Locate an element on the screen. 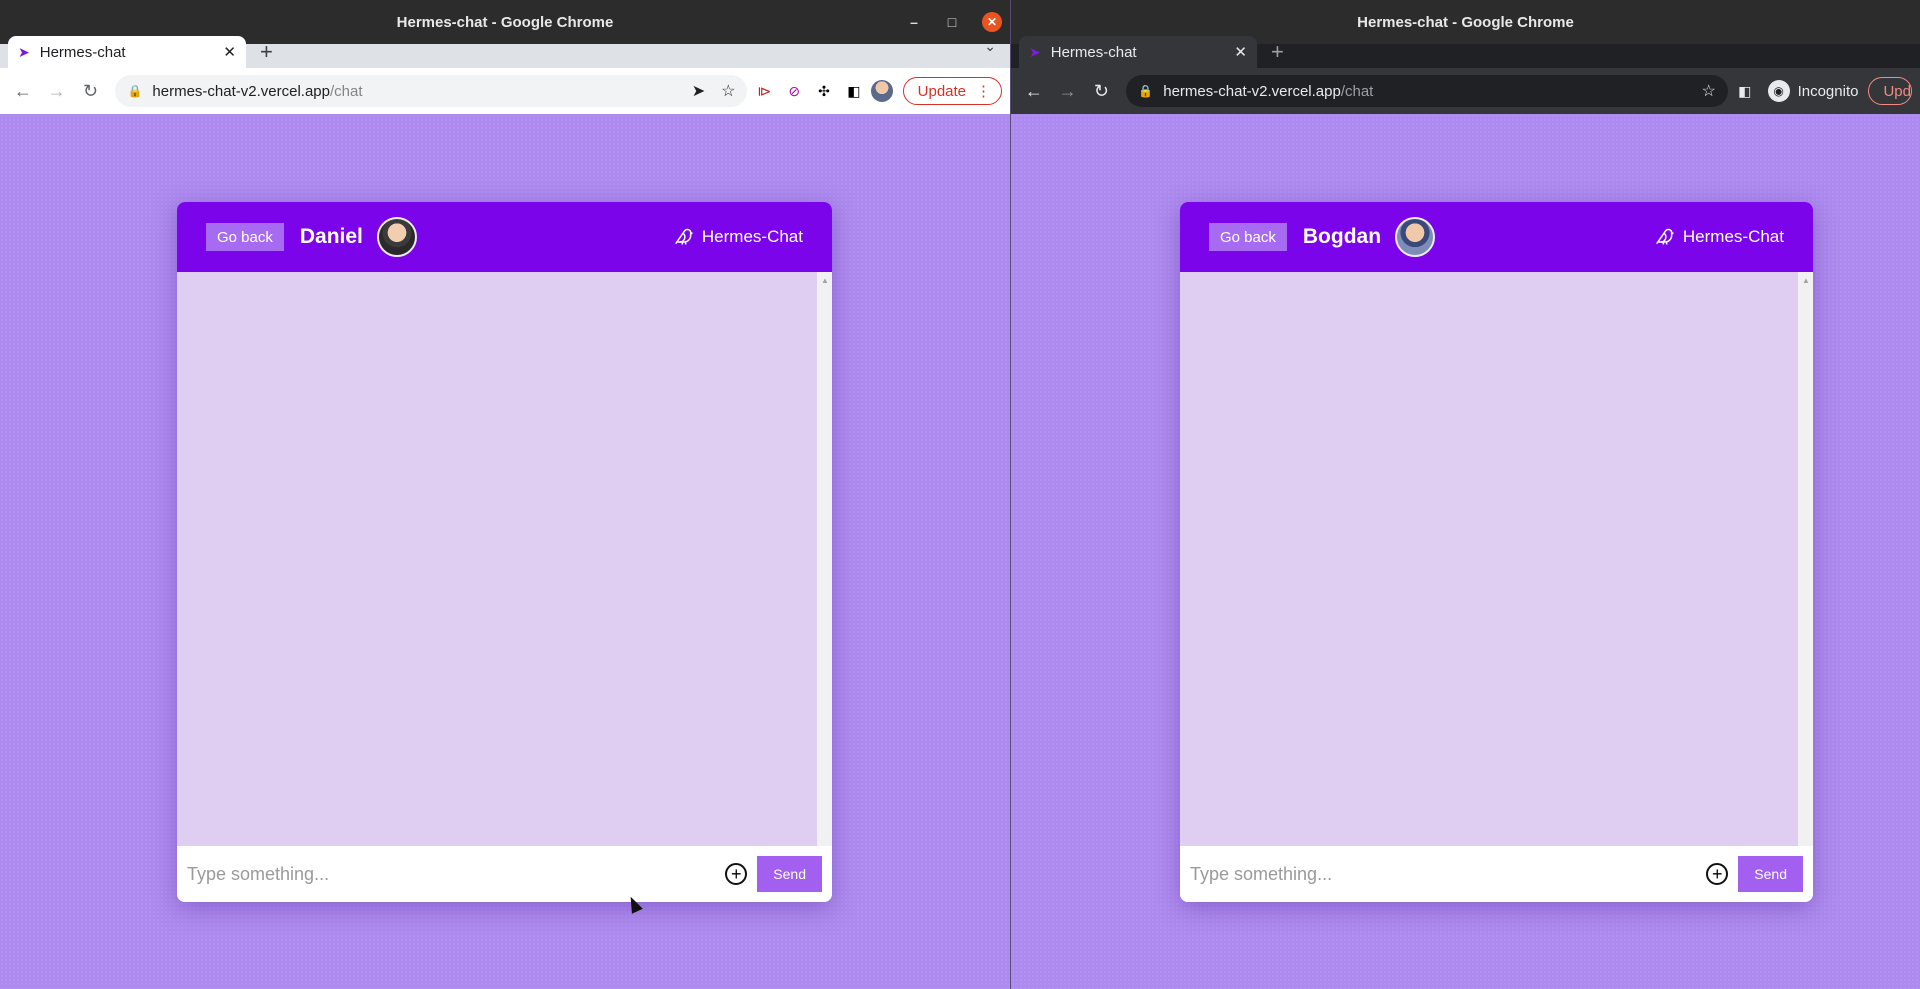 Image resolution: width=1920 pixels, height=989 pixels. address-bar: 🔒 hermes-chat-v2.vercel.app/chat ➤ ☆ is located at coordinates (431, 91).